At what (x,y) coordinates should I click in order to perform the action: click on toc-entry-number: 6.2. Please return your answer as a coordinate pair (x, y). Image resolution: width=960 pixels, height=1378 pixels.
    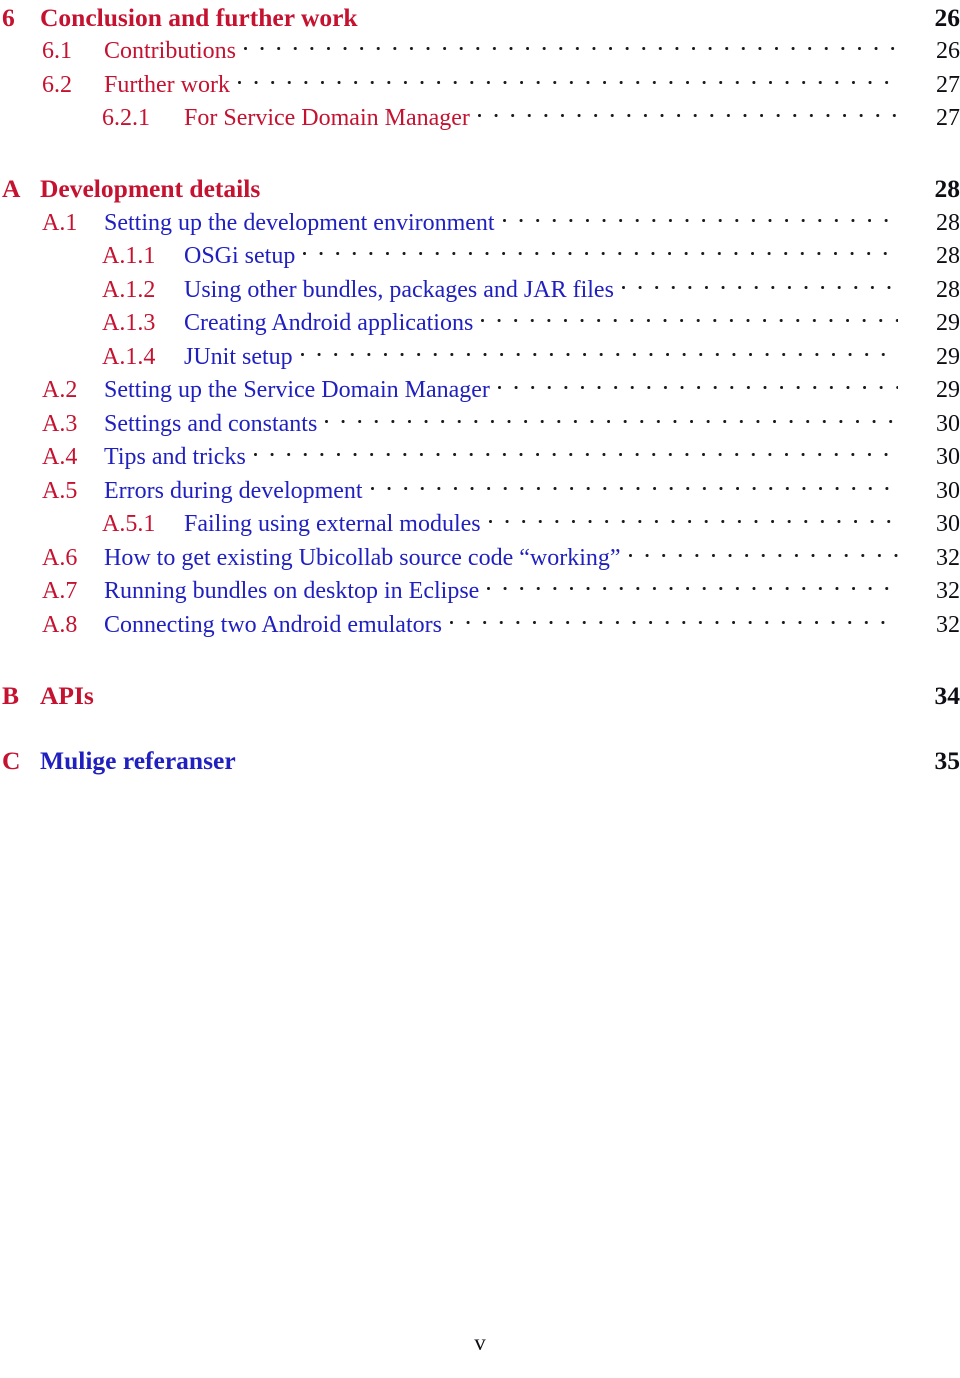
    Looking at the image, I should click on (57, 84).